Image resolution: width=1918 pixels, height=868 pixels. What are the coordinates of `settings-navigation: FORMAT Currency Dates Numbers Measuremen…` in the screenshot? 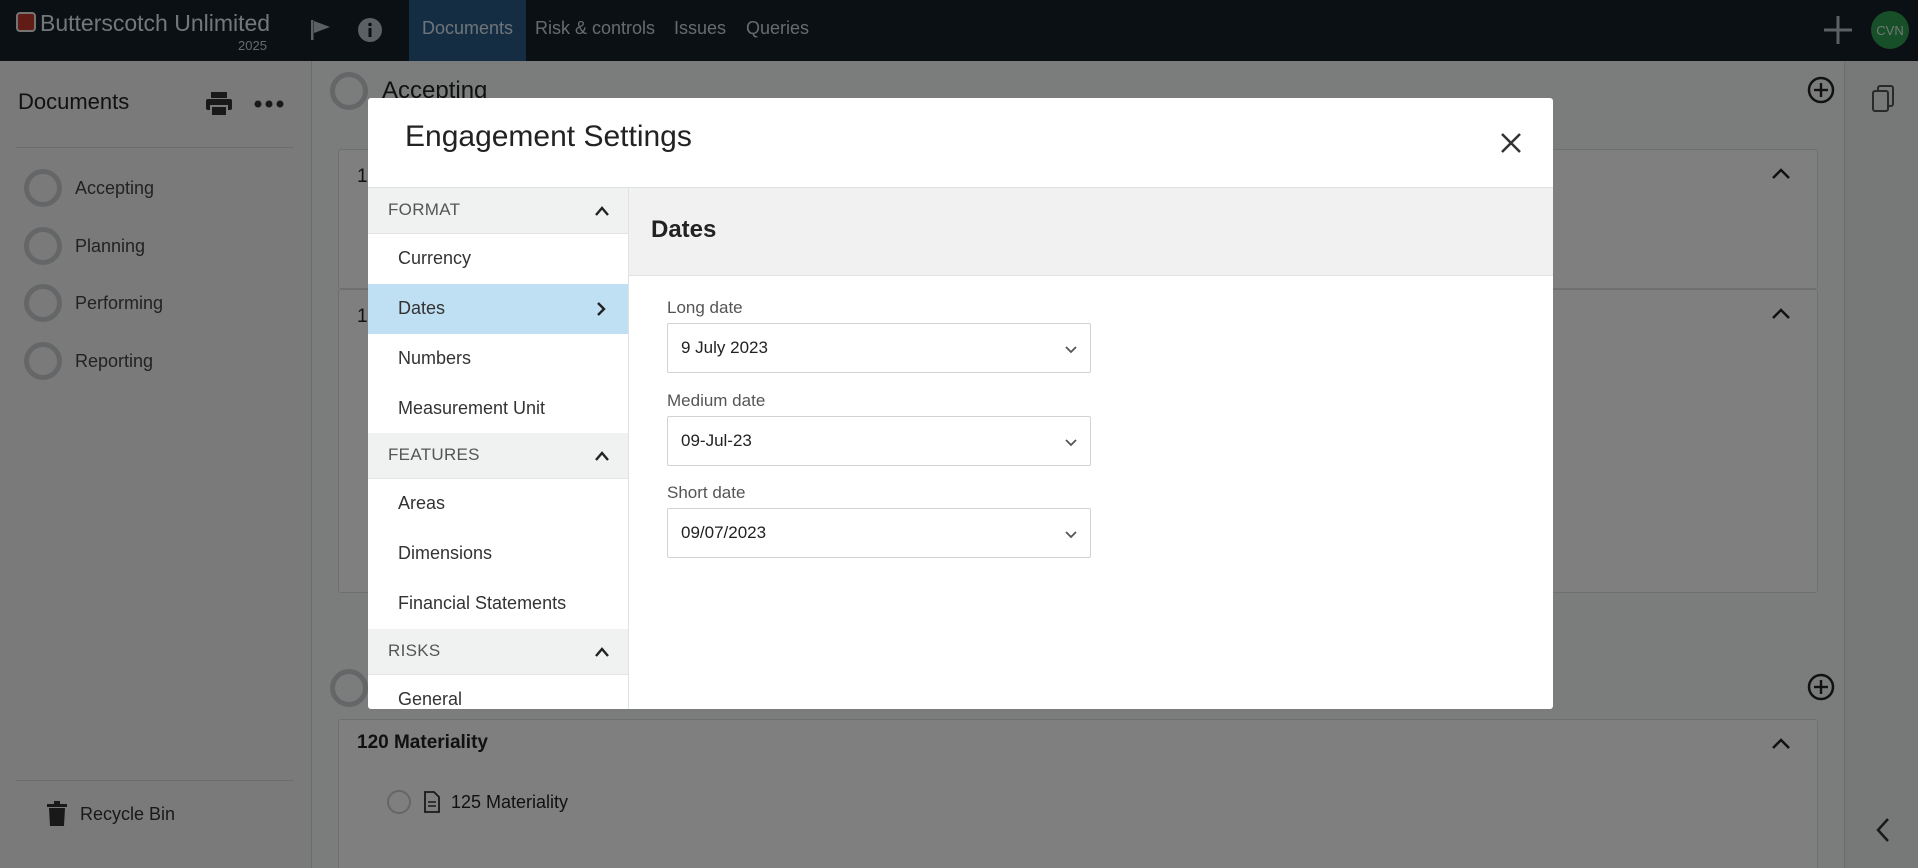 It's located at (498, 448).